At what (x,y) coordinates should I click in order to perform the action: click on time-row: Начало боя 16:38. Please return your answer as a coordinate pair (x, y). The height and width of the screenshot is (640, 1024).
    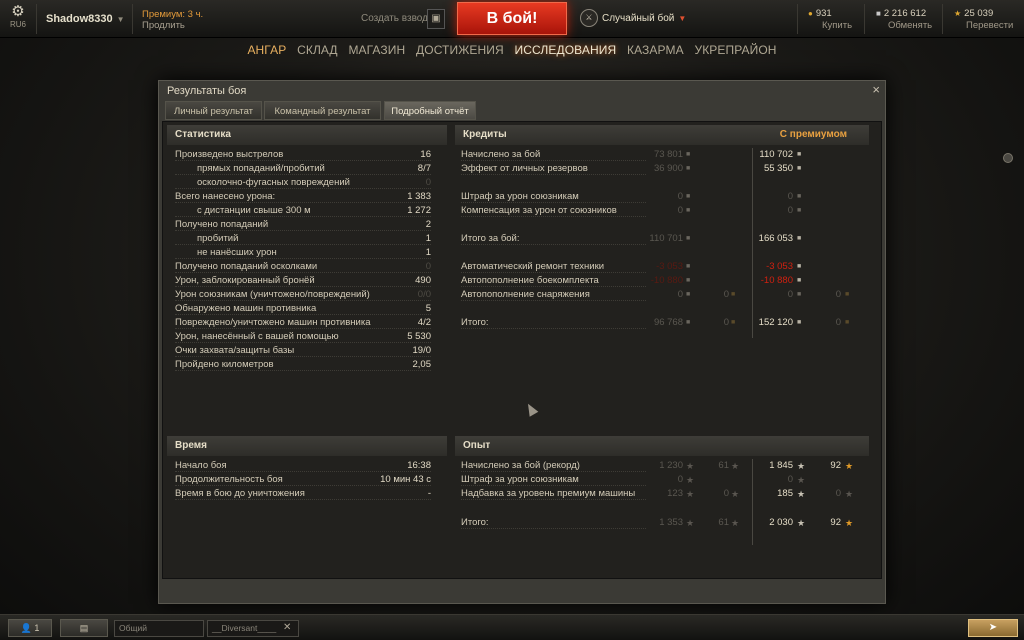
    Looking at the image, I should click on (303, 466).